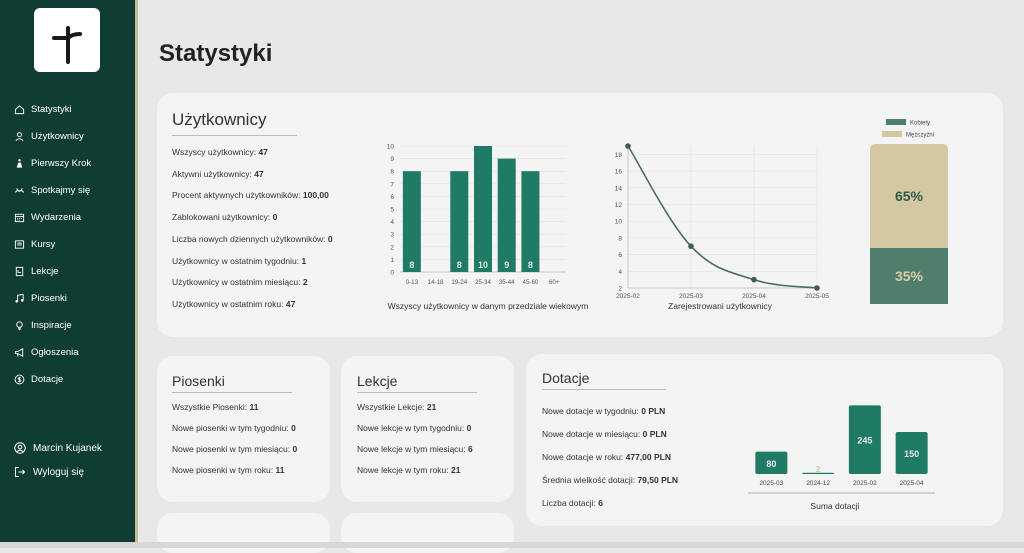 Image resolution: width=1024 pixels, height=553 pixels. What do you see at coordinates (237, 195) in the screenshot?
I see `stat-label: Procent aktywnych użytkowników:` at bounding box center [237, 195].